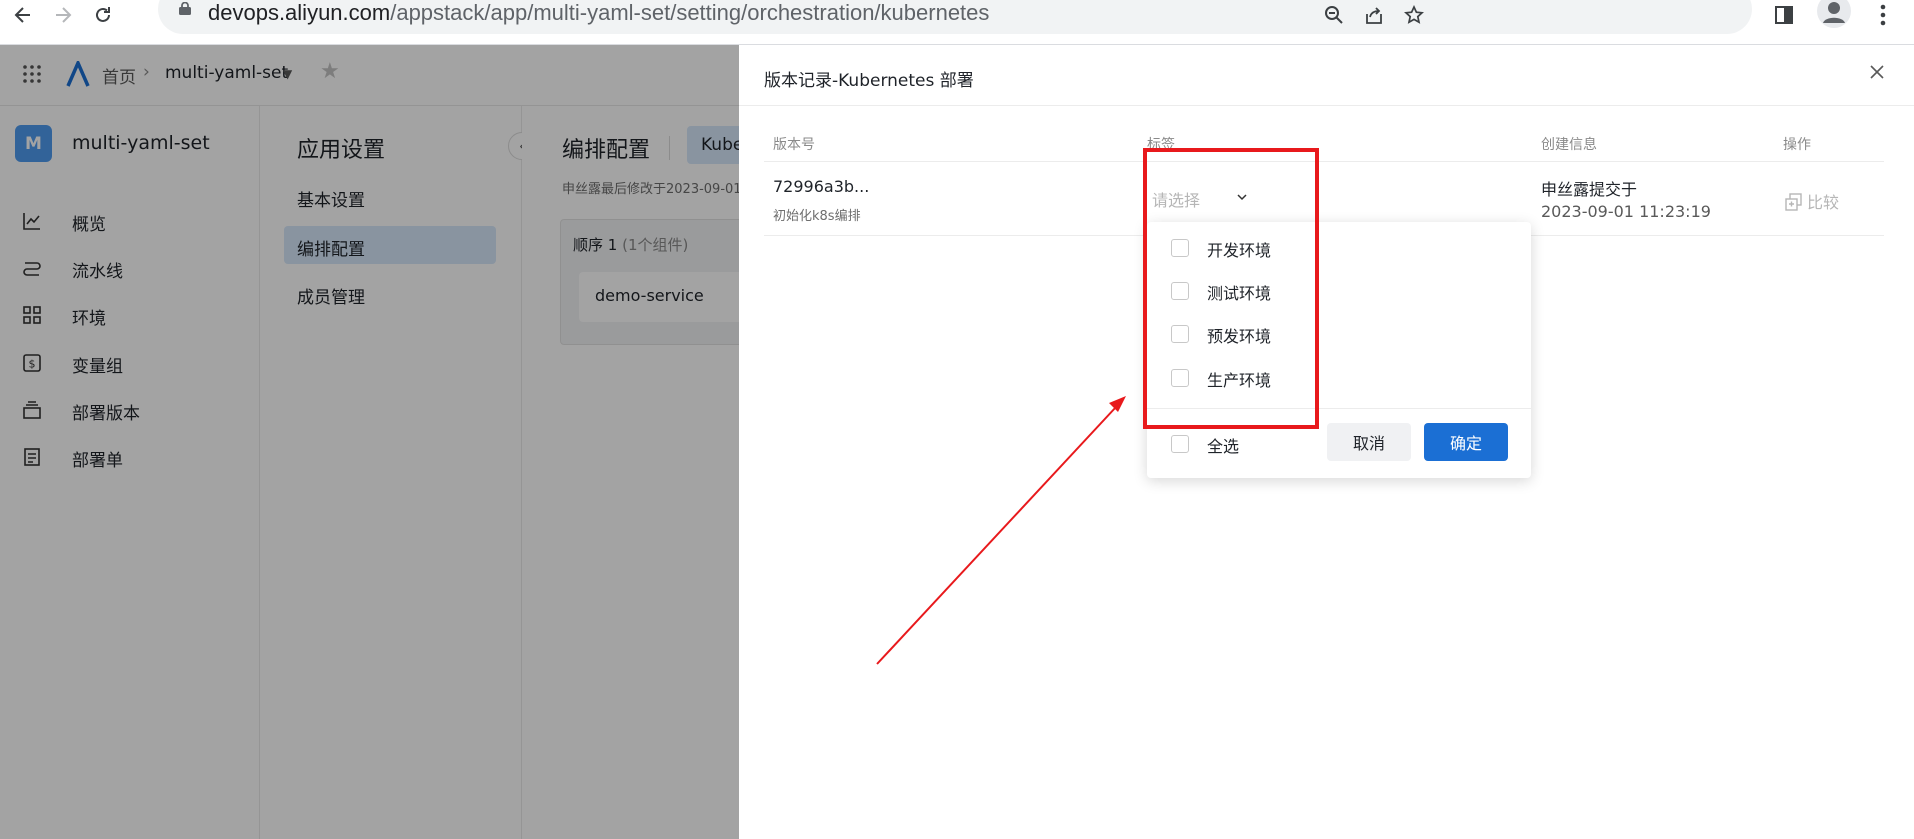  Describe the element at coordinates (1569, 145) in the screenshot. I see `column-header-created: 创建信息` at that location.